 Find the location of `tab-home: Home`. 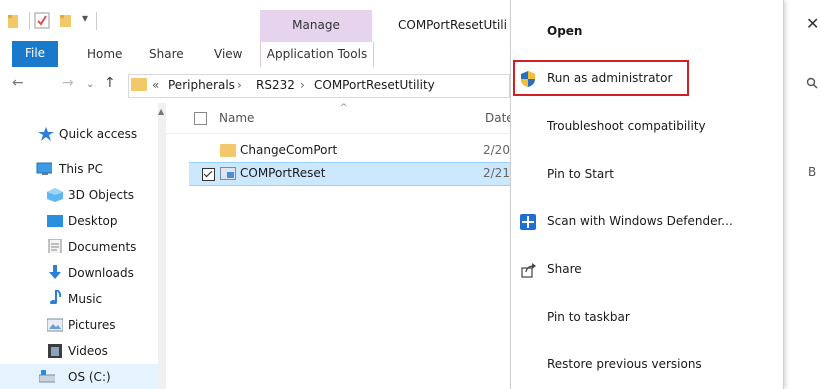

tab-home: Home is located at coordinates (104, 54).